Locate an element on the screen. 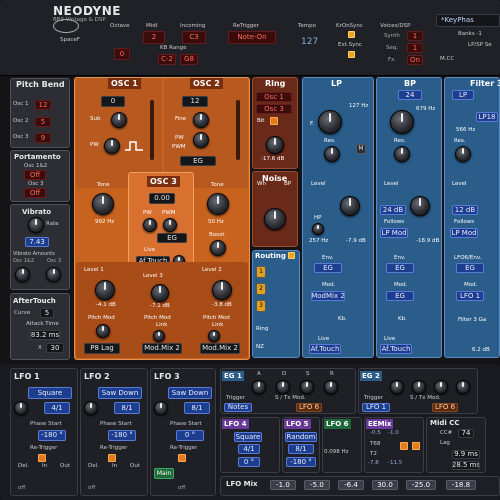 Image resolution: width=500 pixels, height=500 pixels. at-curve-value: 5 is located at coordinates (47, 313).